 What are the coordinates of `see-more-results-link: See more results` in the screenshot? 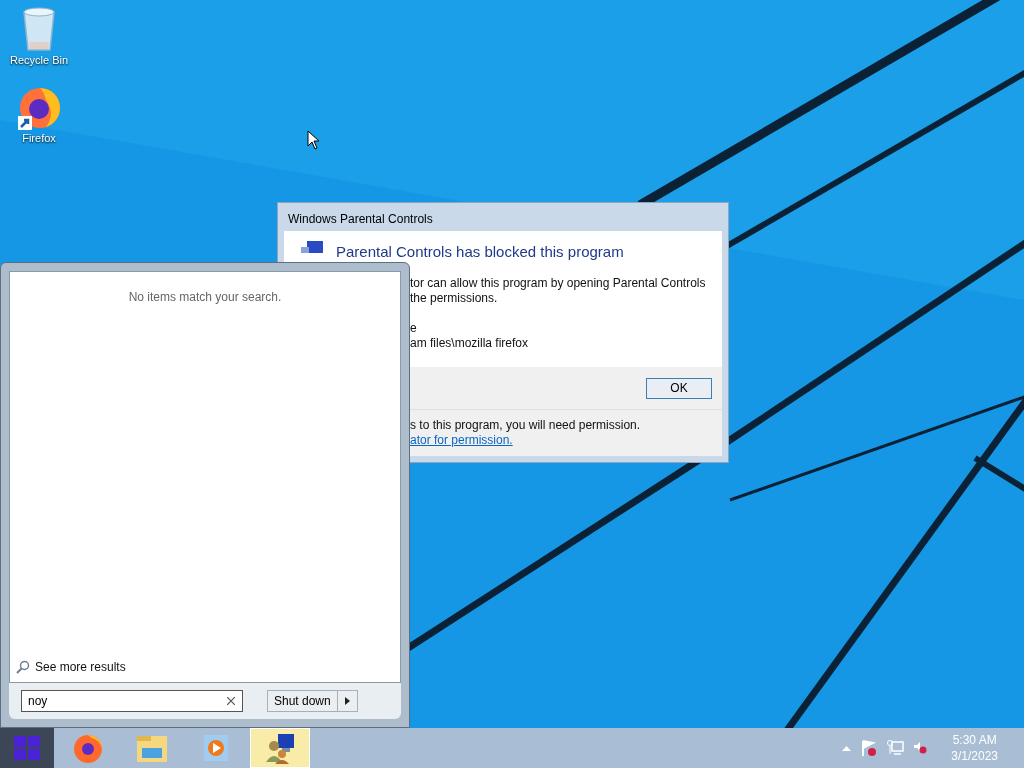 It's located at (71, 667).